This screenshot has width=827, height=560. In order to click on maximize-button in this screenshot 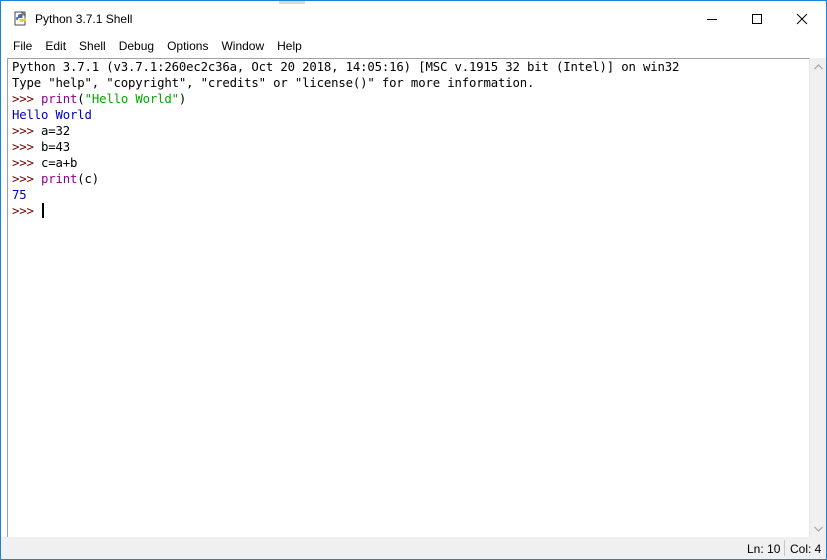, I will do `click(757, 18)`.